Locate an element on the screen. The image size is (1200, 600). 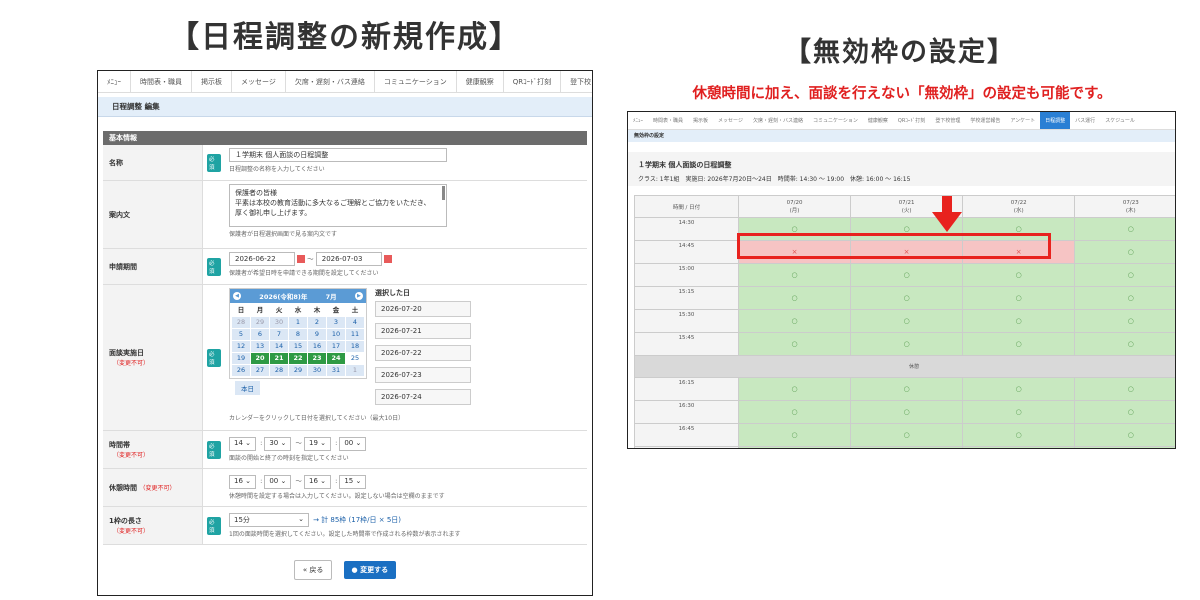
calendar-day: 22 is located at coordinates (298, 358).